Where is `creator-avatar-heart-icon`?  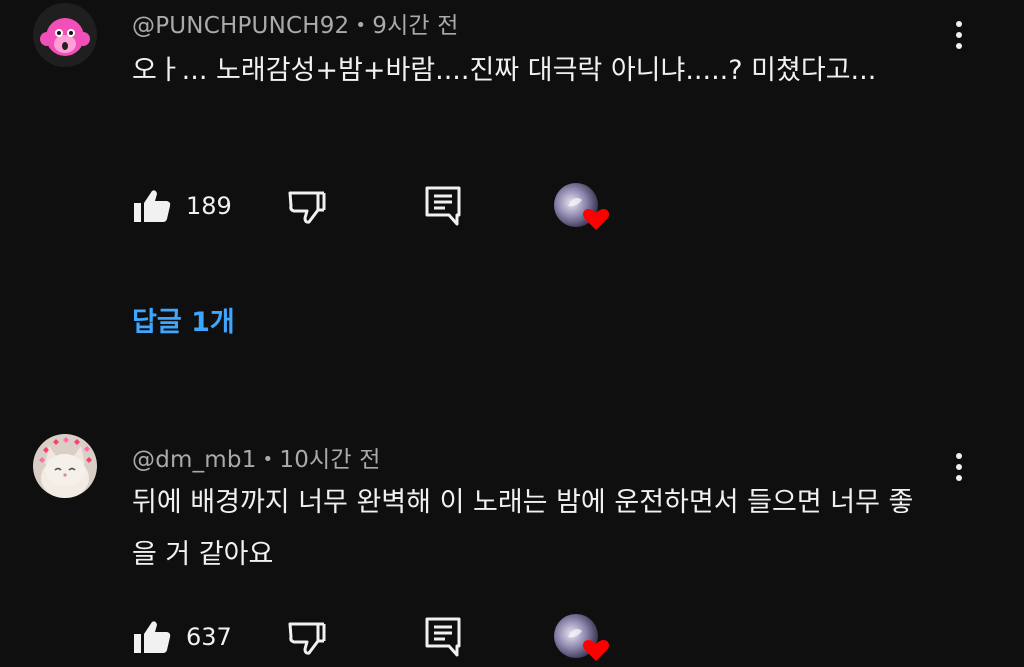
creator-avatar-heart-icon is located at coordinates (581, 637).